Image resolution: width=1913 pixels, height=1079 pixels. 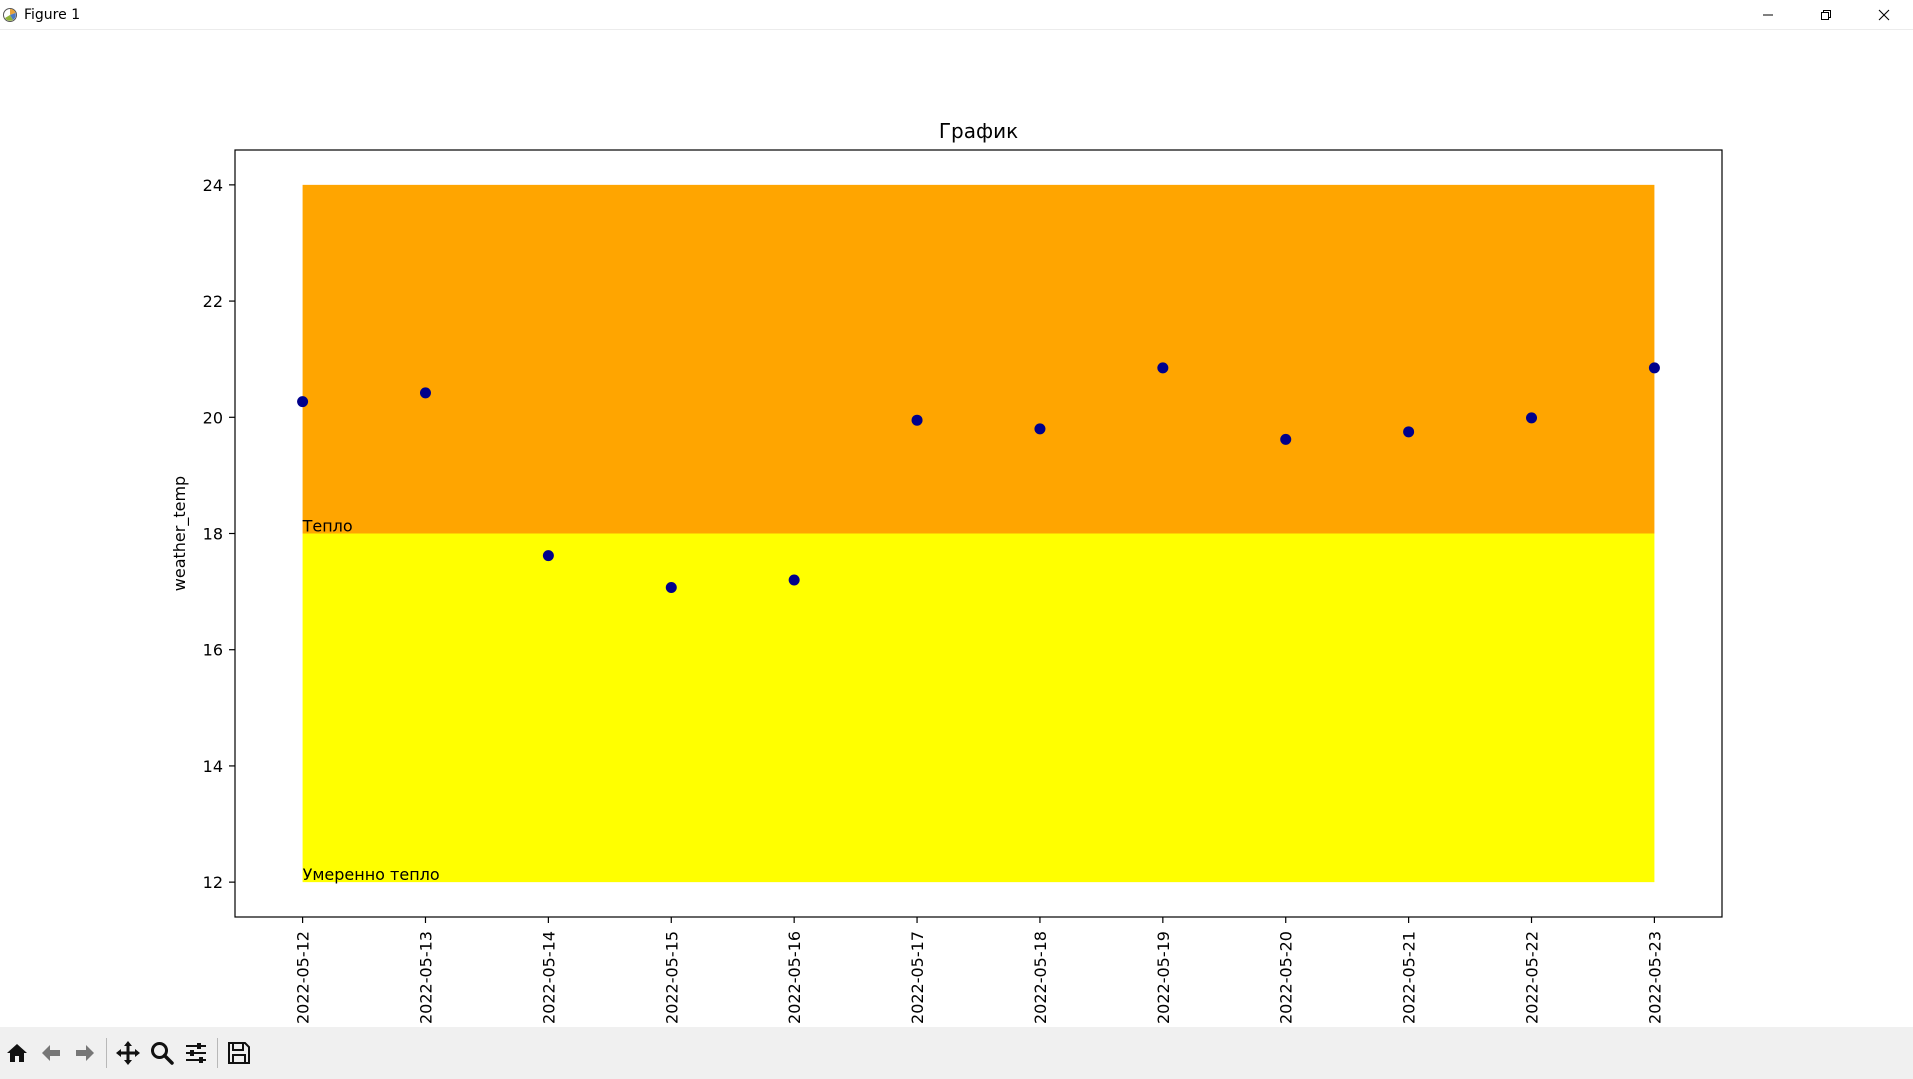 I want to click on x-tick-label: 2022-05-17, so click(x=917, y=977).